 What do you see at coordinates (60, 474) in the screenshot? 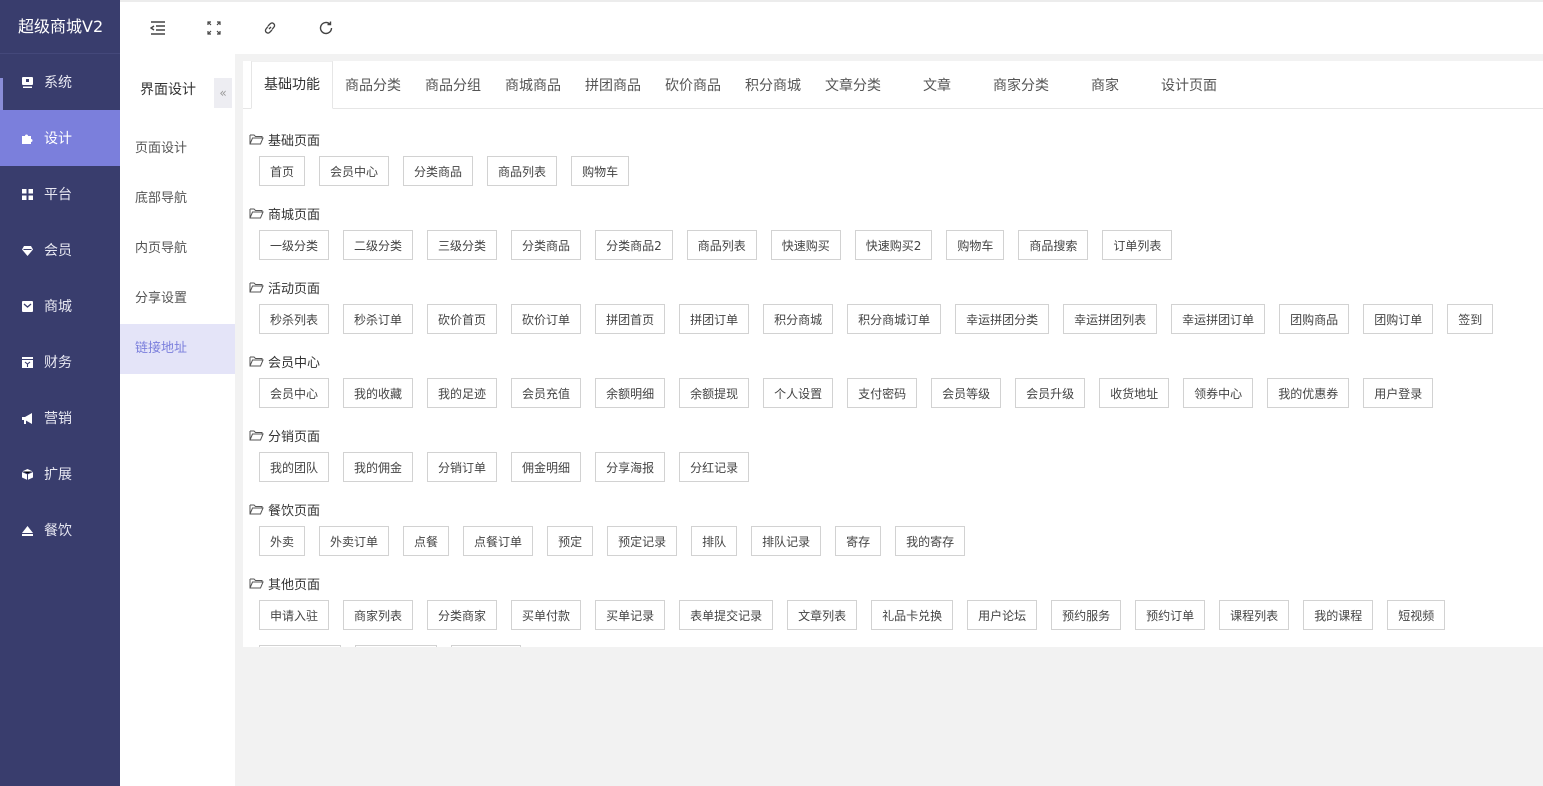
I see `sidebar-item-7: 扩展` at bounding box center [60, 474].